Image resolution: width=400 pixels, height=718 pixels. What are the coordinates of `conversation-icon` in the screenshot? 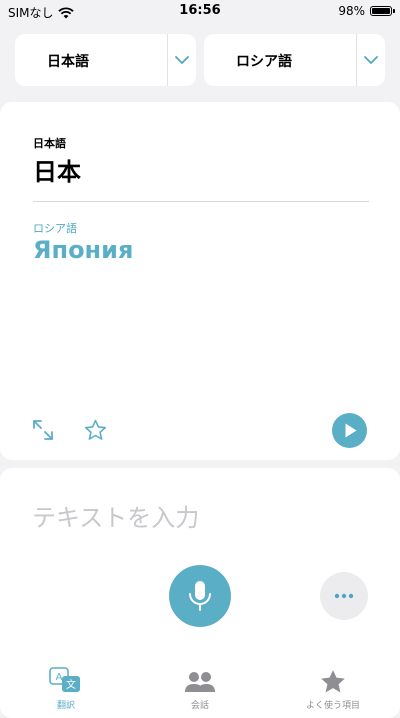 It's located at (200, 682).